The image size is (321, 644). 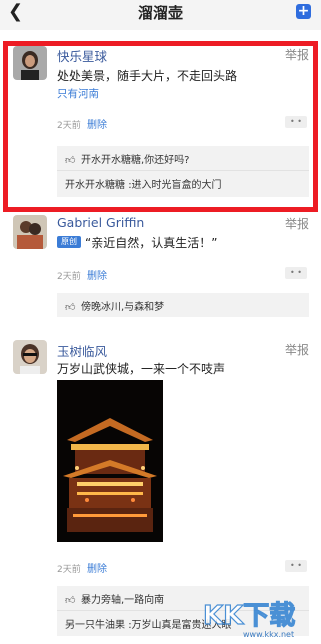 What do you see at coordinates (95, 625) in the screenshot?
I see `comment-user: 另一只牛油果` at bounding box center [95, 625].